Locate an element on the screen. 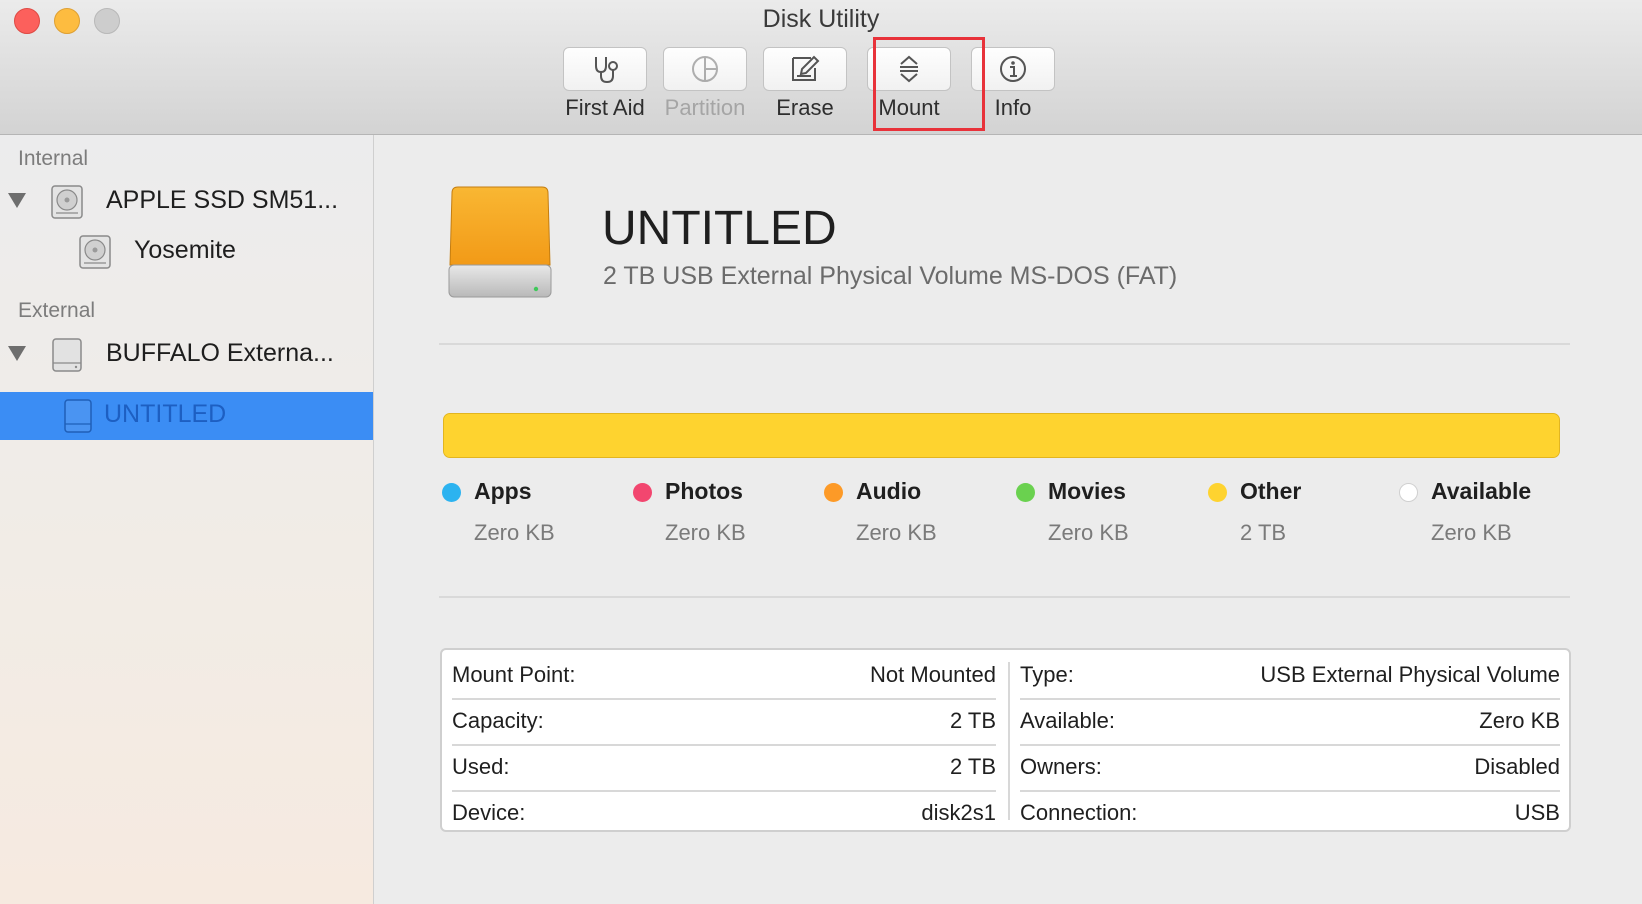 The image size is (1642, 904). info-value: USB is located at coordinates (1537, 812).